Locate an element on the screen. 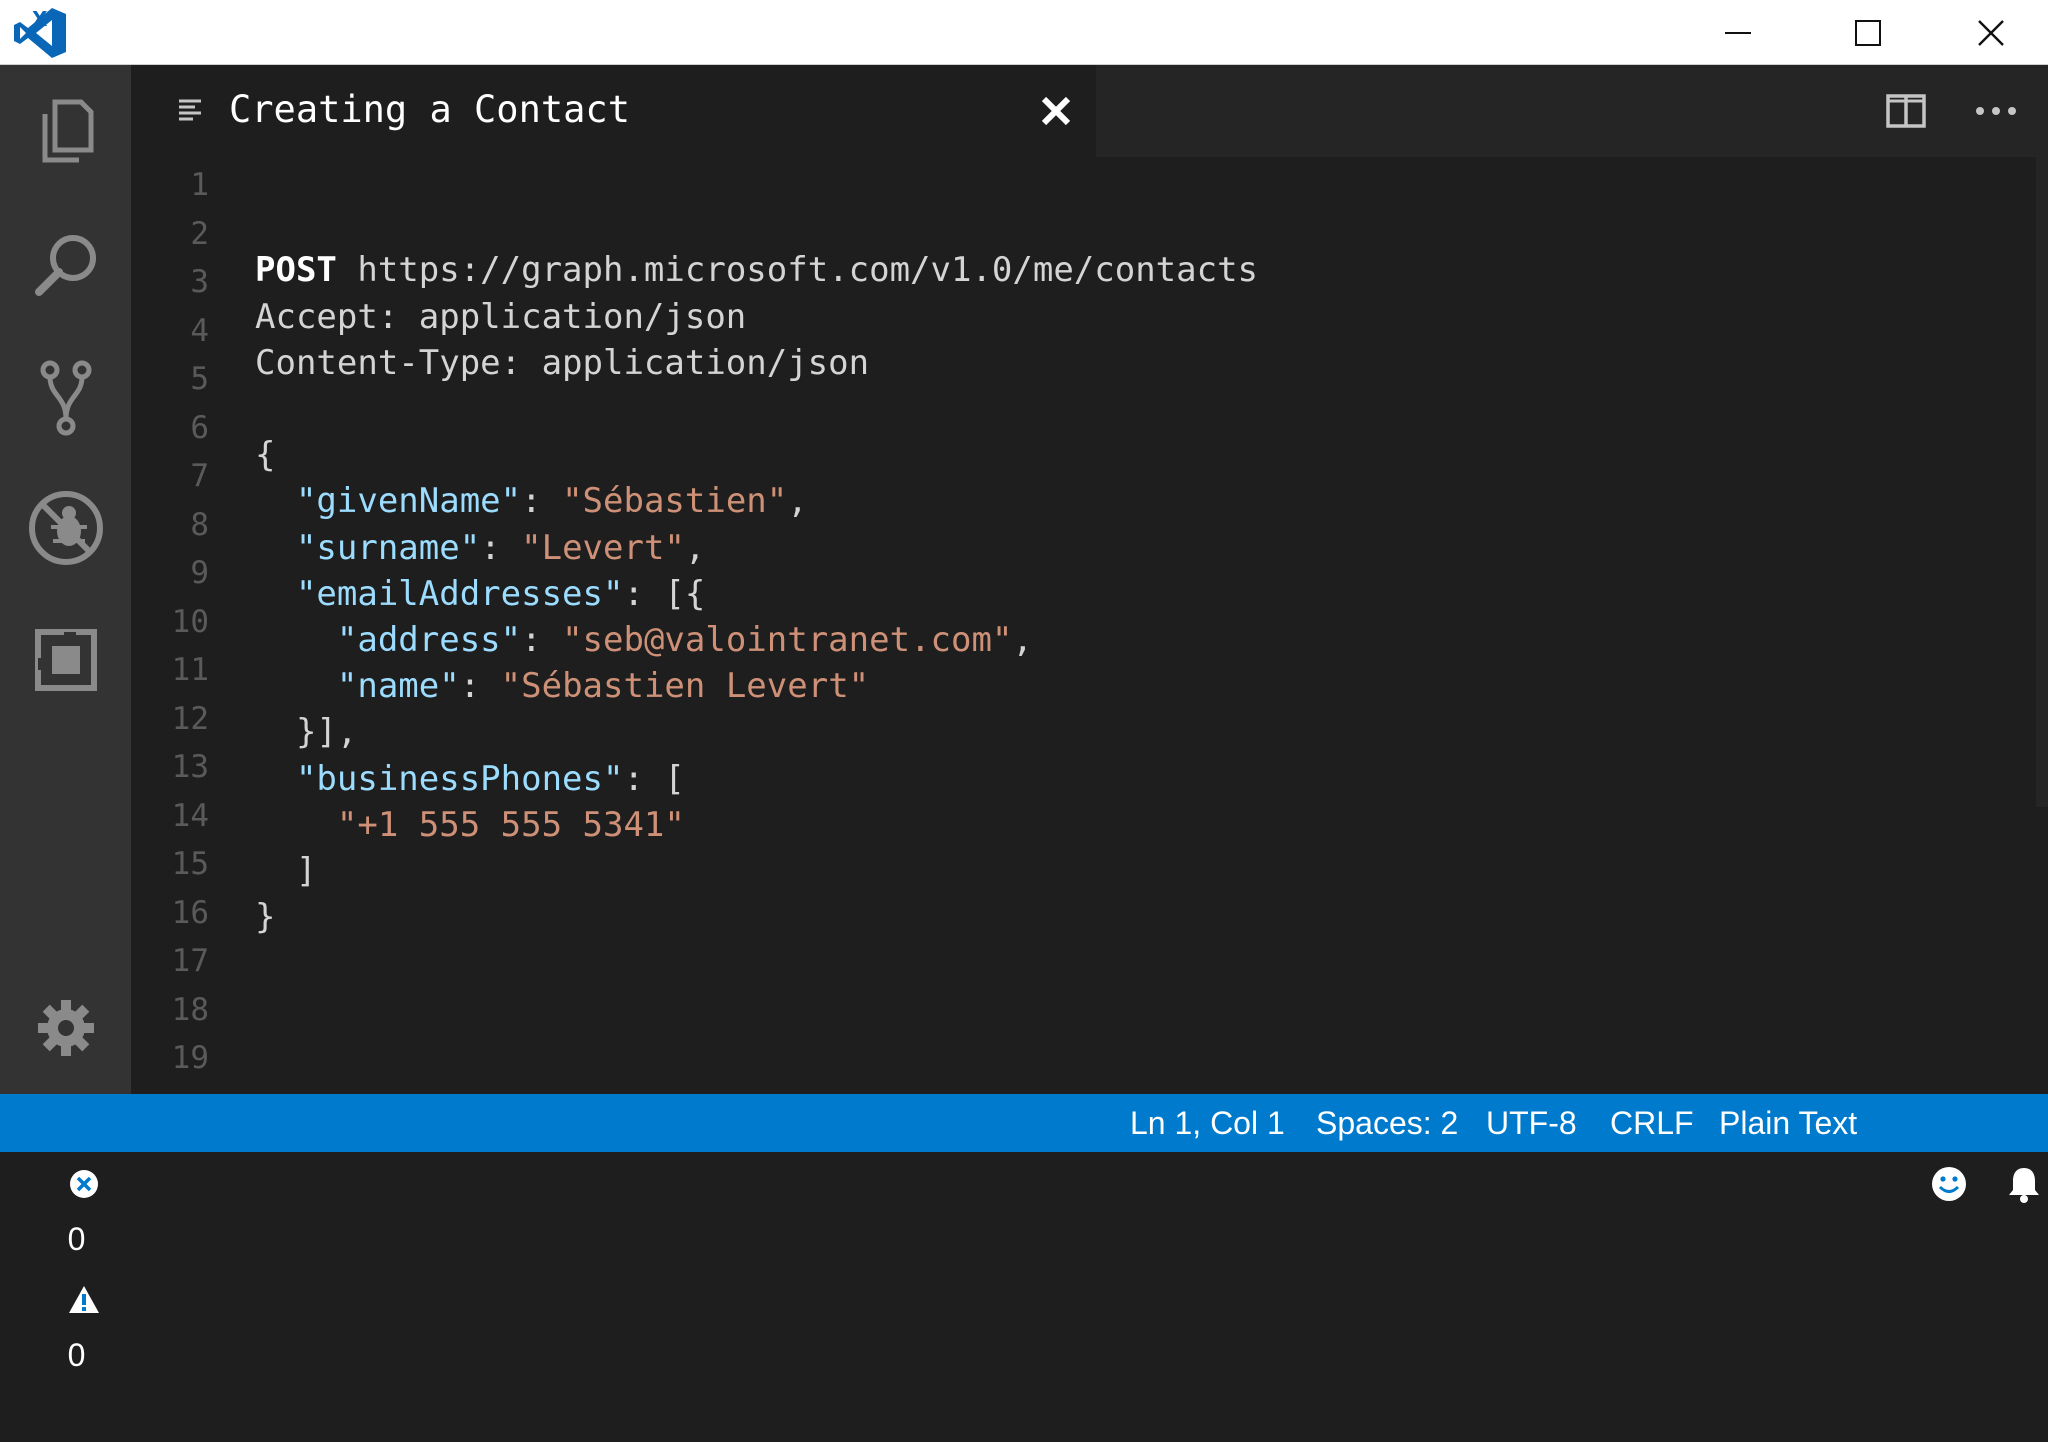  search-button is located at coordinates (65, 265).